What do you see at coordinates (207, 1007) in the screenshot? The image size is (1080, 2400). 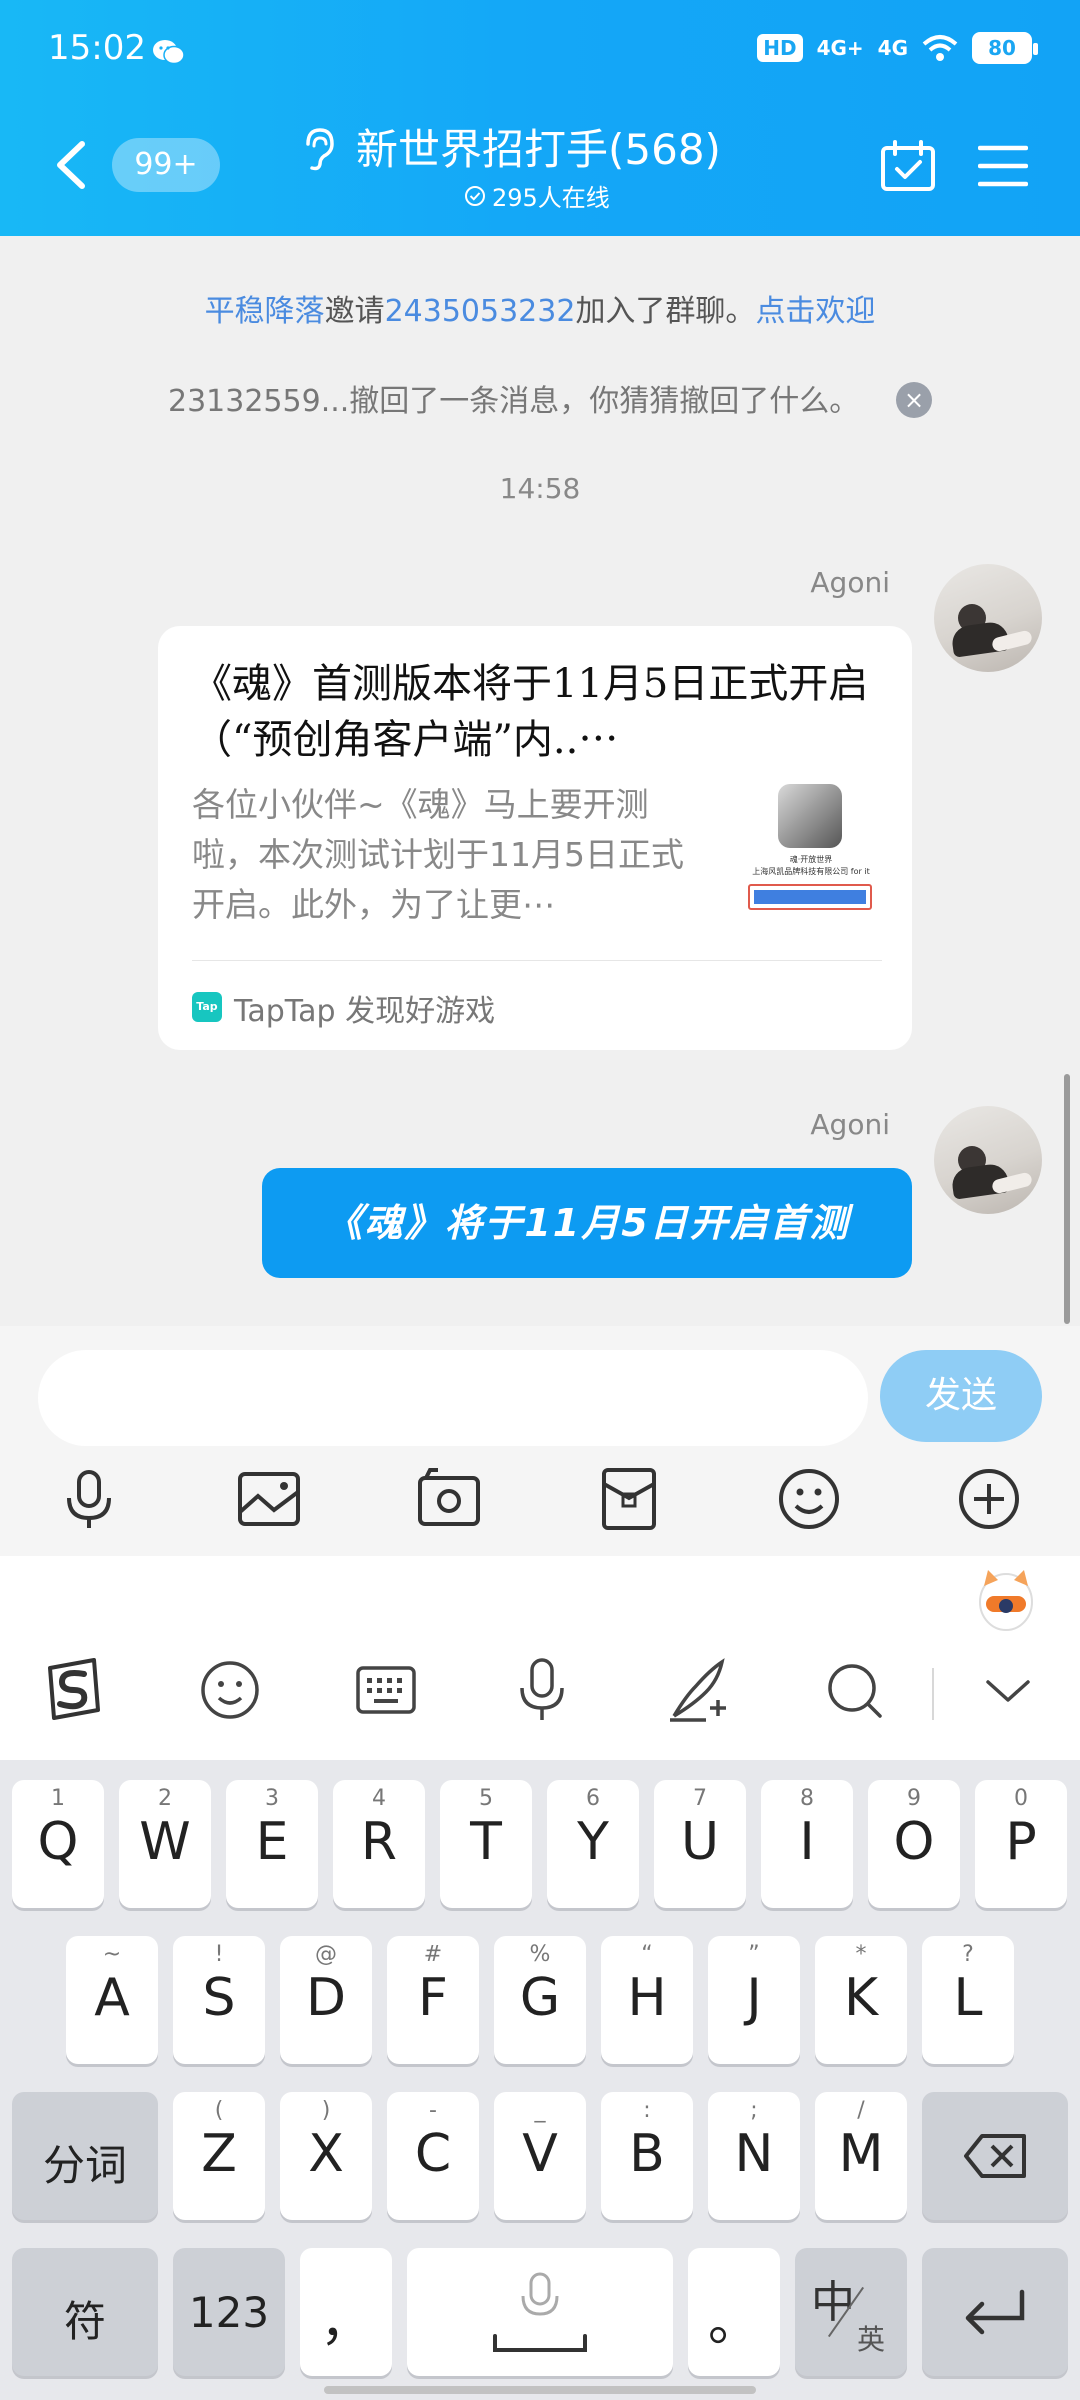 I see `taptap-logo-icon: Tap` at bounding box center [207, 1007].